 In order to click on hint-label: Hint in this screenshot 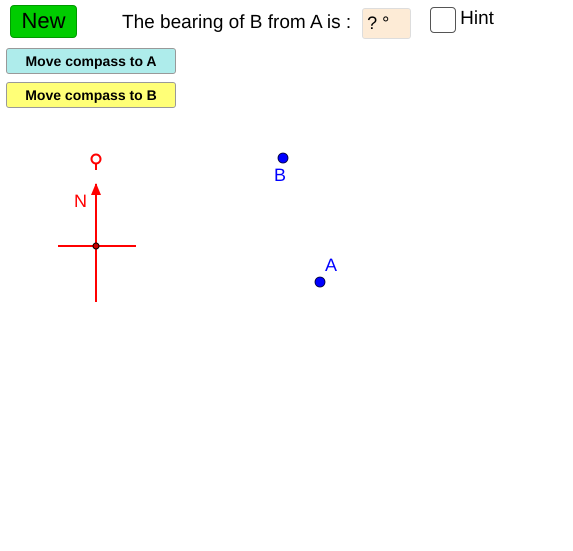, I will do `click(477, 19)`.